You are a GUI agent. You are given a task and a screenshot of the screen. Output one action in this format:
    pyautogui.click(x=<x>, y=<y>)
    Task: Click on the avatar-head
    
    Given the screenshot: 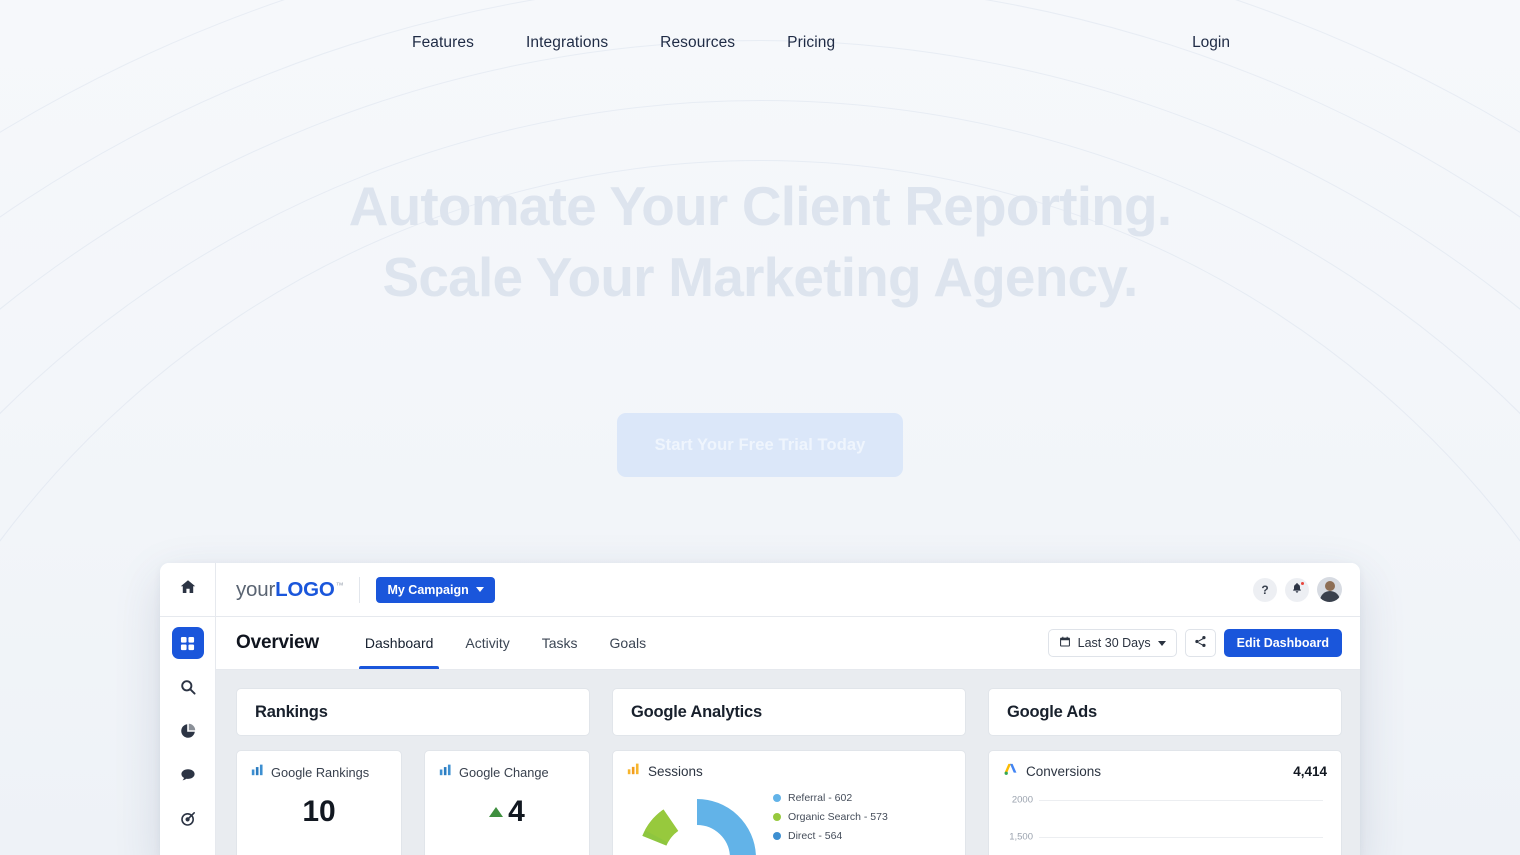 What is the action you would take?
    pyautogui.click(x=1329, y=586)
    